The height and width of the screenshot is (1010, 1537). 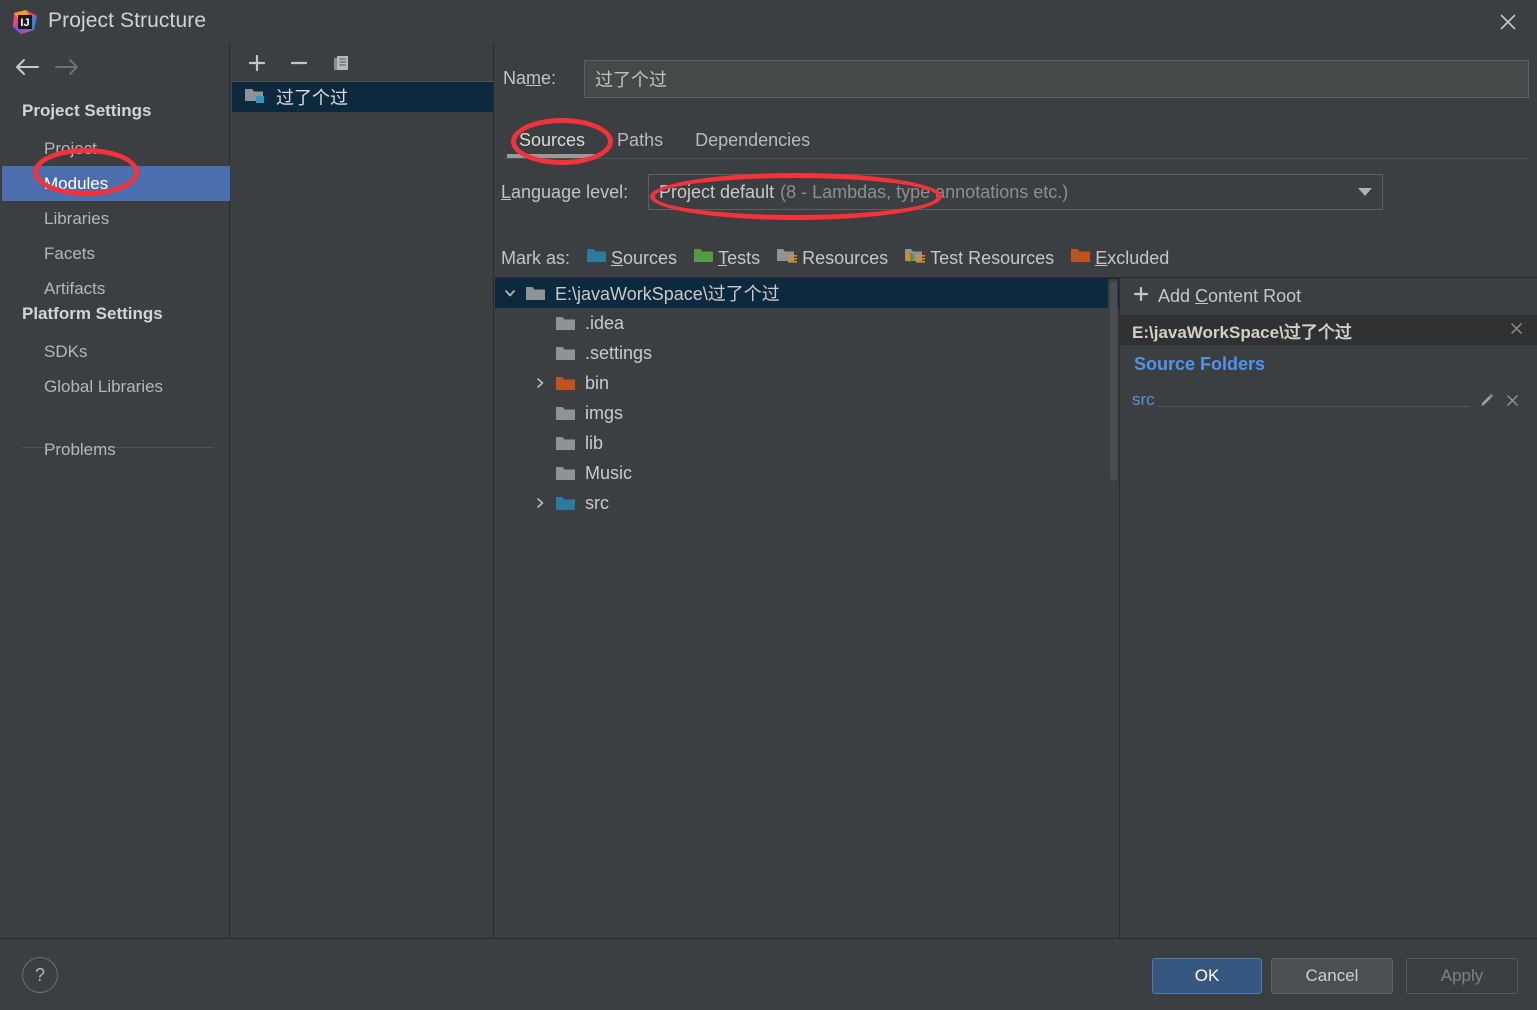 What do you see at coordinates (552, 140) in the screenshot?
I see `tab-sources: Sources` at bounding box center [552, 140].